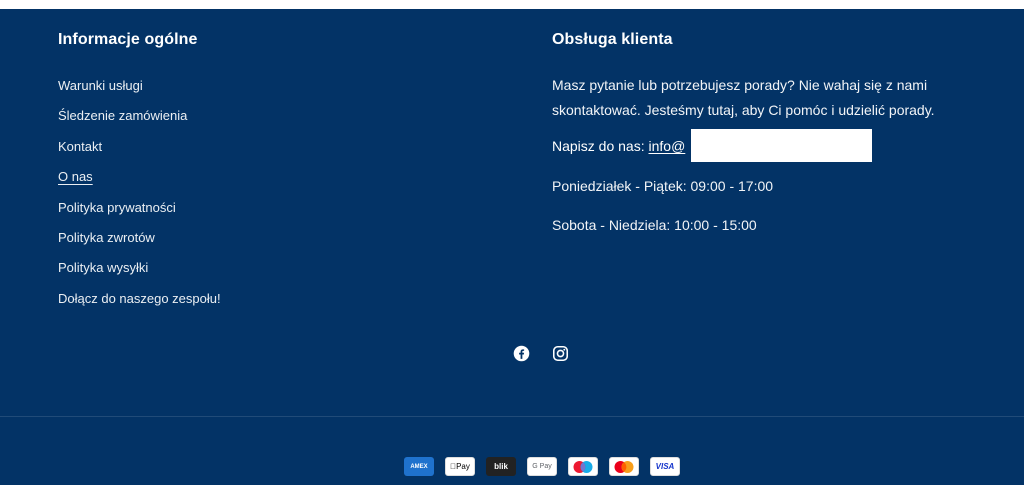  I want to click on email-contact-line: Napisz do nas: info@, so click(772, 149).